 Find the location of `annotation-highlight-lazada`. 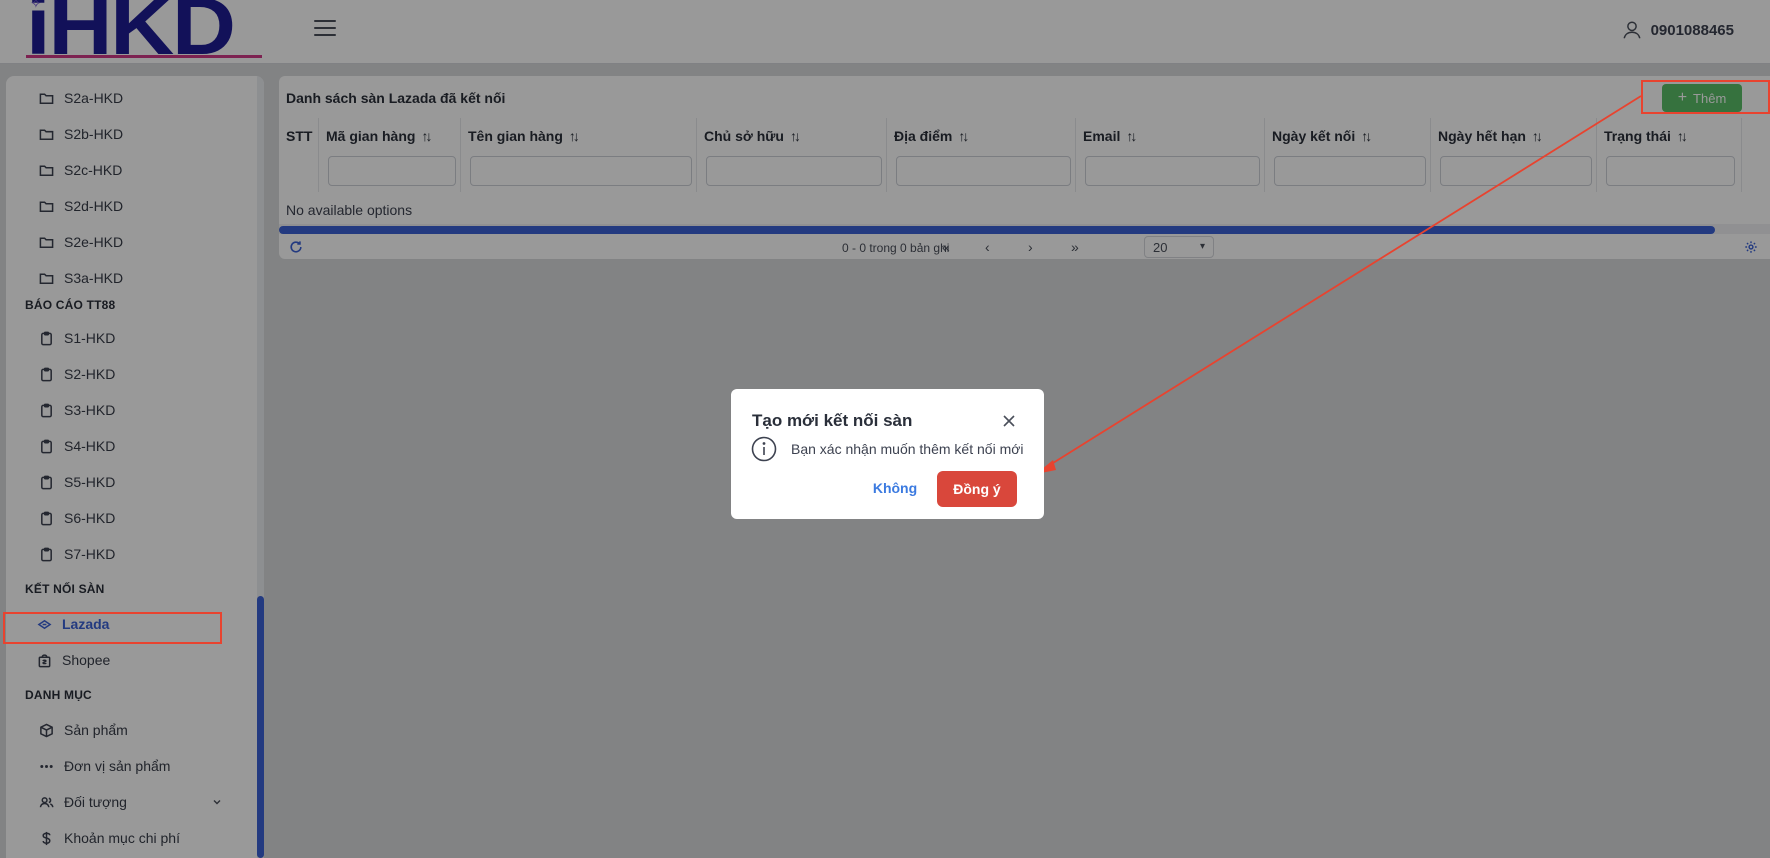

annotation-highlight-lazada is located at coordinates (112, 628).